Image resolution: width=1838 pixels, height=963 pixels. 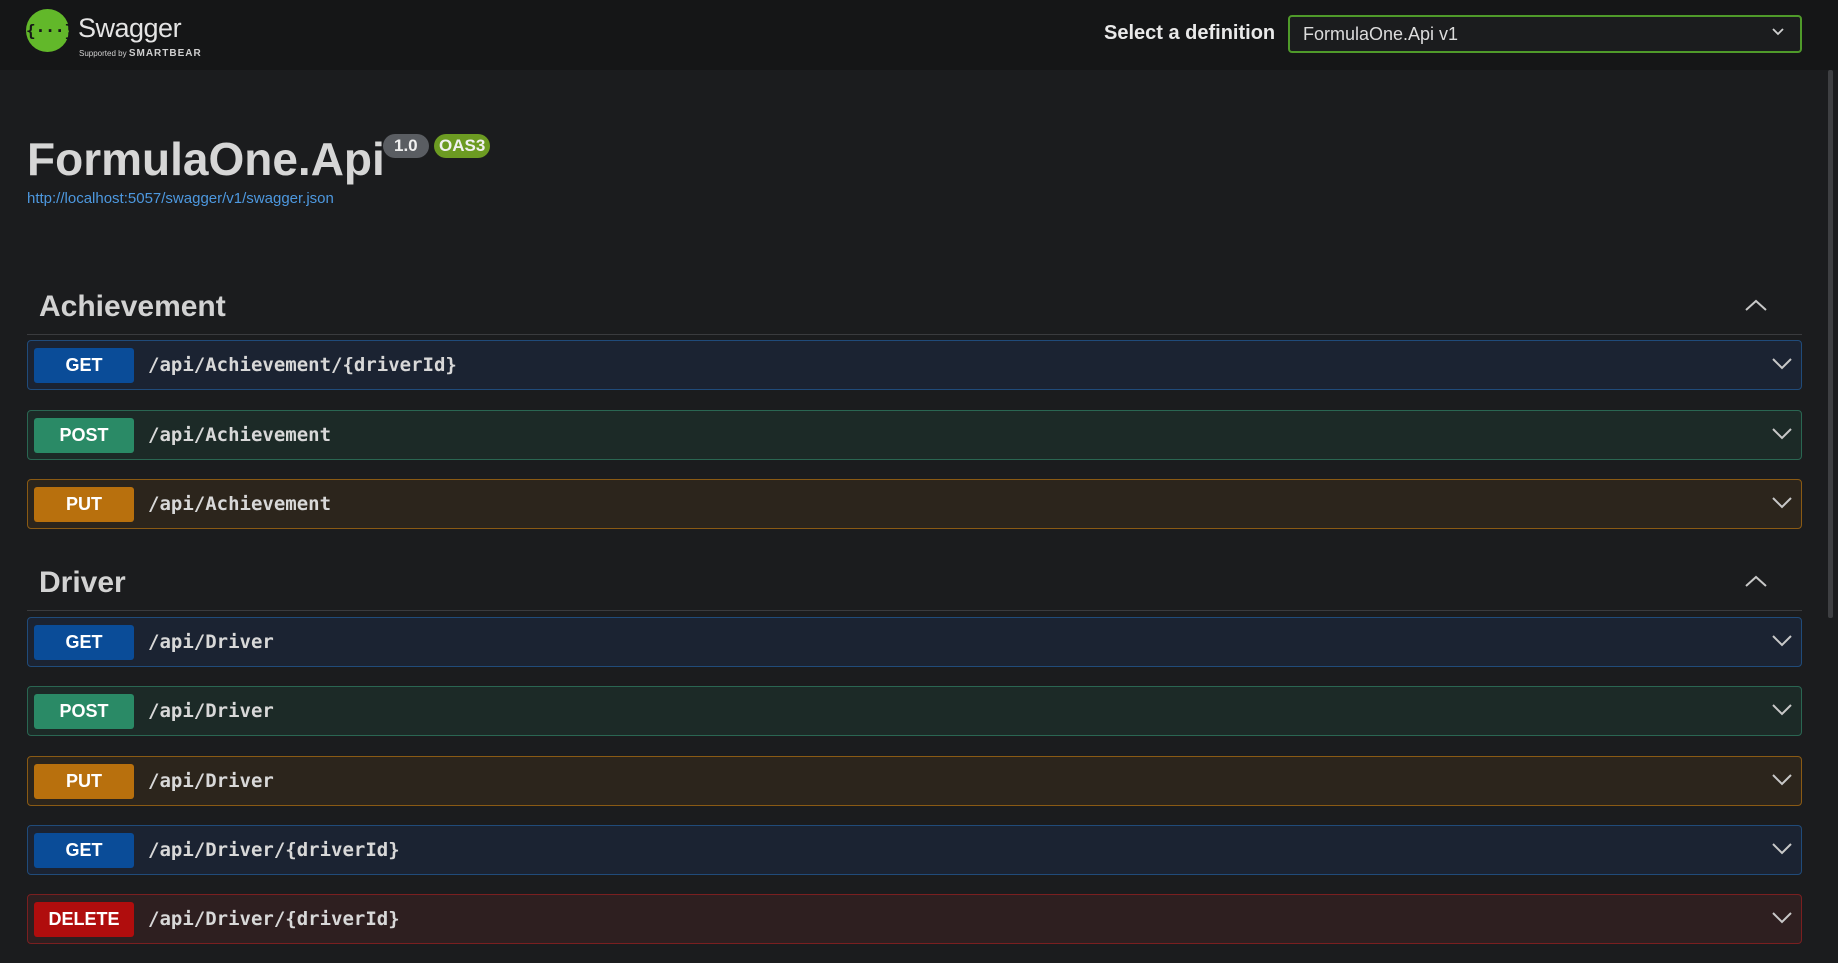 I want to click on api-title: FormulaOne.Api, so click(x=206, y=159).